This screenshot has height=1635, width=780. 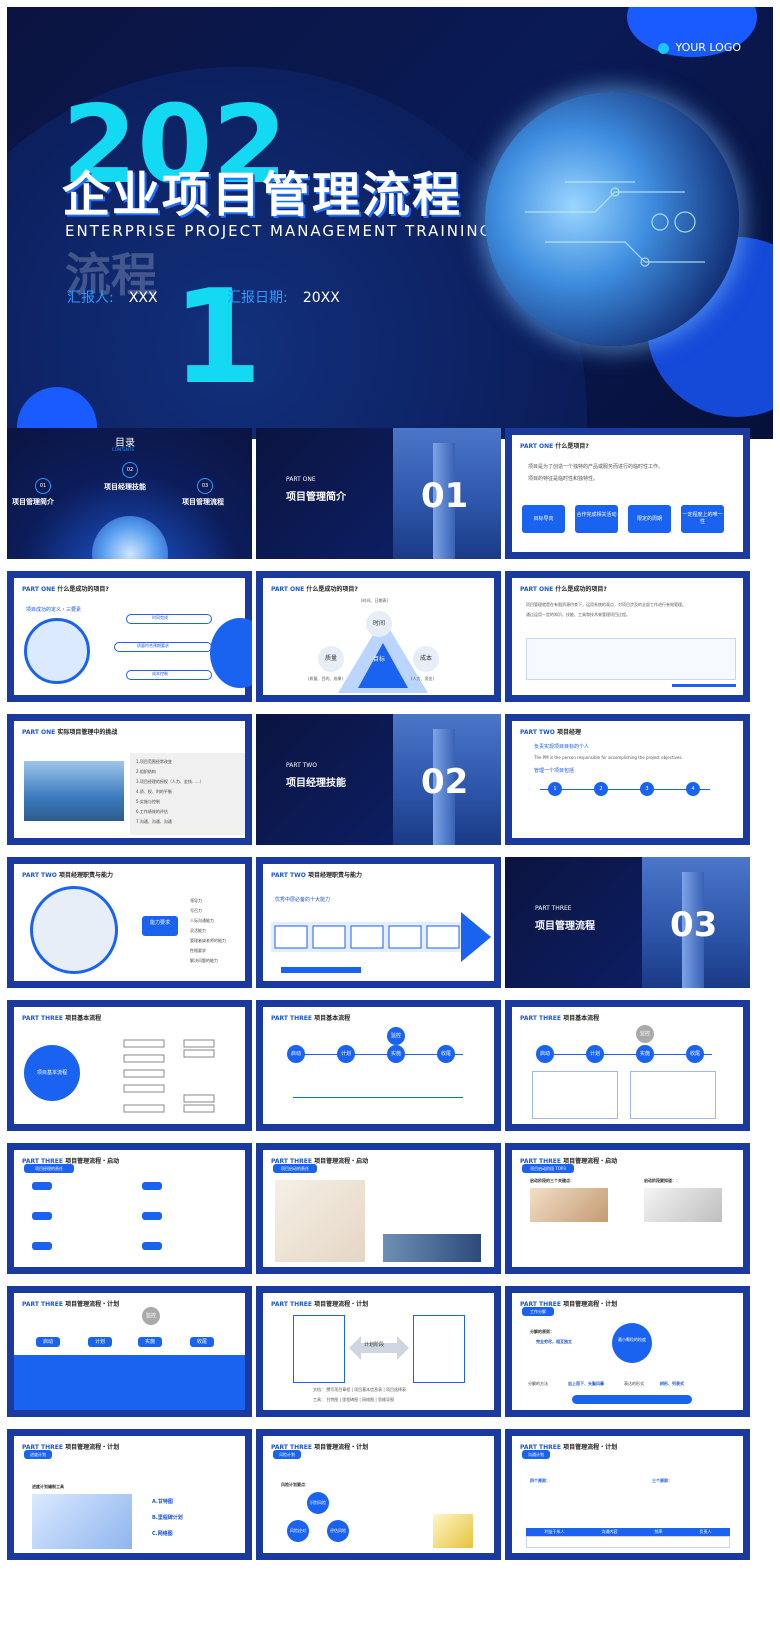 What do you see at coordinates (378, 493) in the screenshot?
I see `slide-part-one: PART ONE 项目管理简介 01` at bounding box center [378, 493].